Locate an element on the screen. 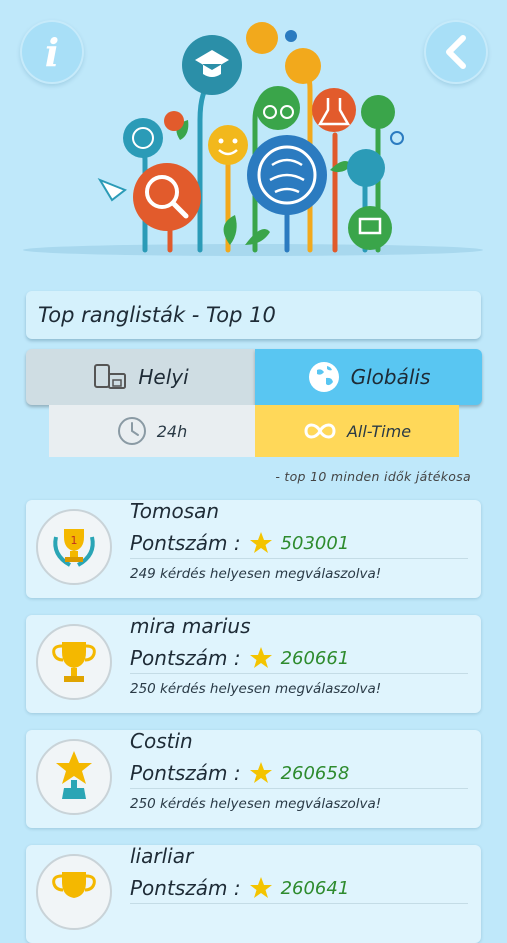 The height and width of the screenshot is (943, 507). score-value: 503001 is located at coordinates (315, 543).